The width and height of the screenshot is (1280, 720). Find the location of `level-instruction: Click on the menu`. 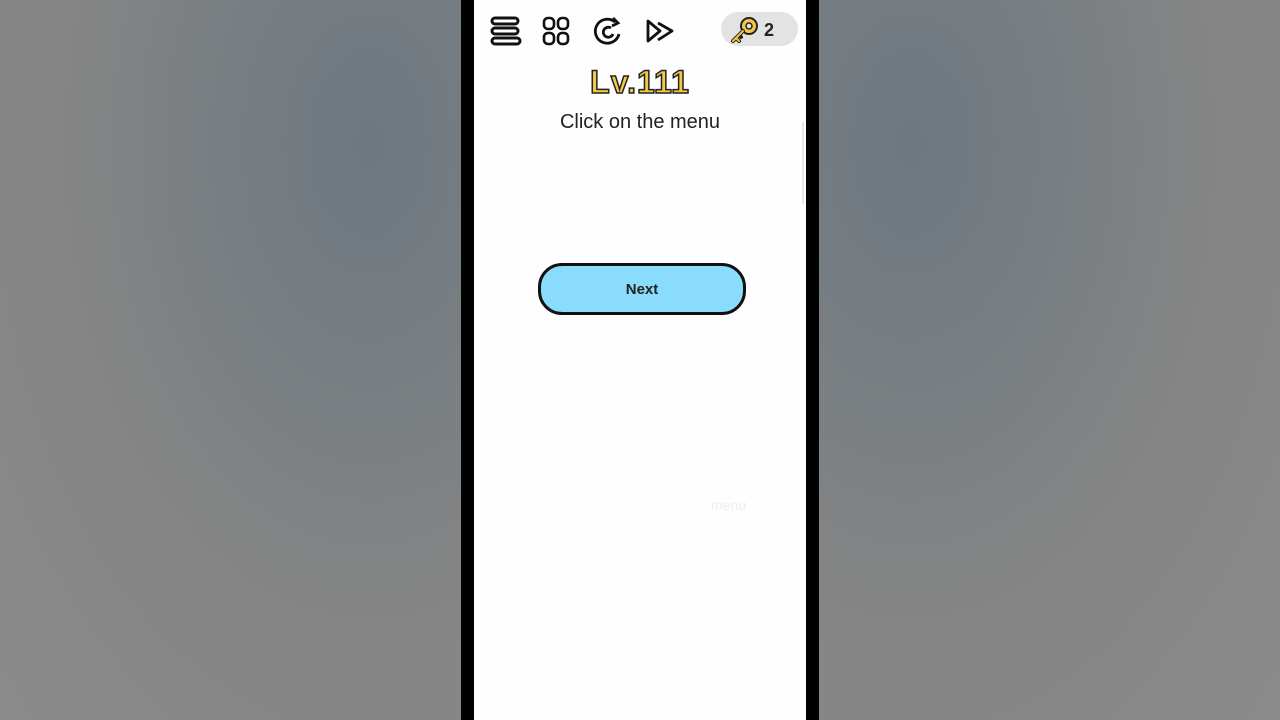

level-instruction: Click on the menu is located at coordinates (640, 122).